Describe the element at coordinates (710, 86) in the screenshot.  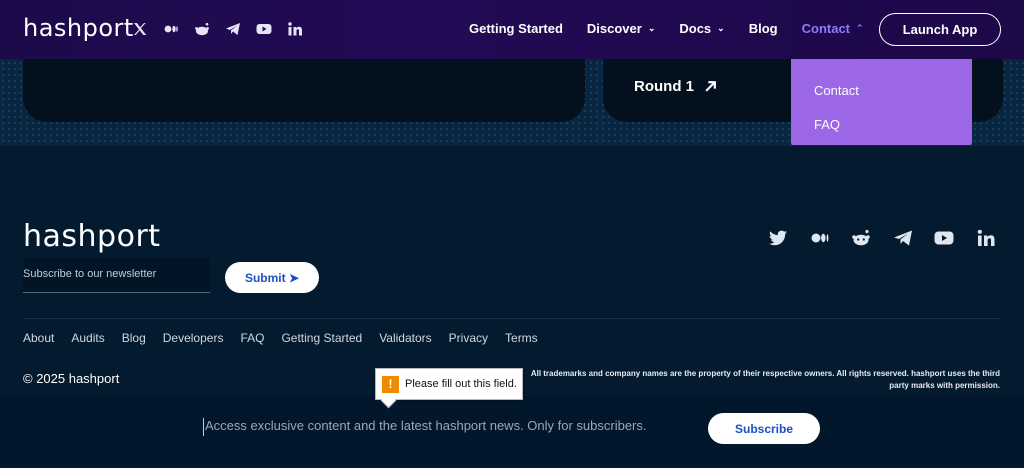
I see `arrow-up-right-icon` at that location.